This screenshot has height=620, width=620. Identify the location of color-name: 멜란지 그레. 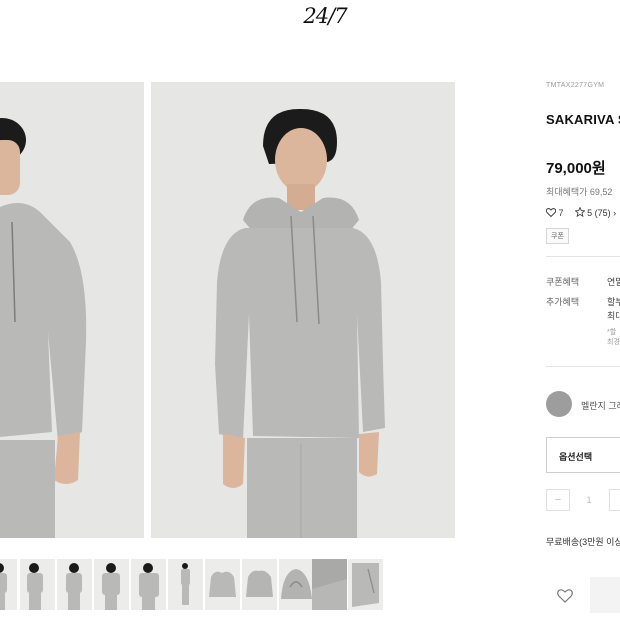
(600, 406).